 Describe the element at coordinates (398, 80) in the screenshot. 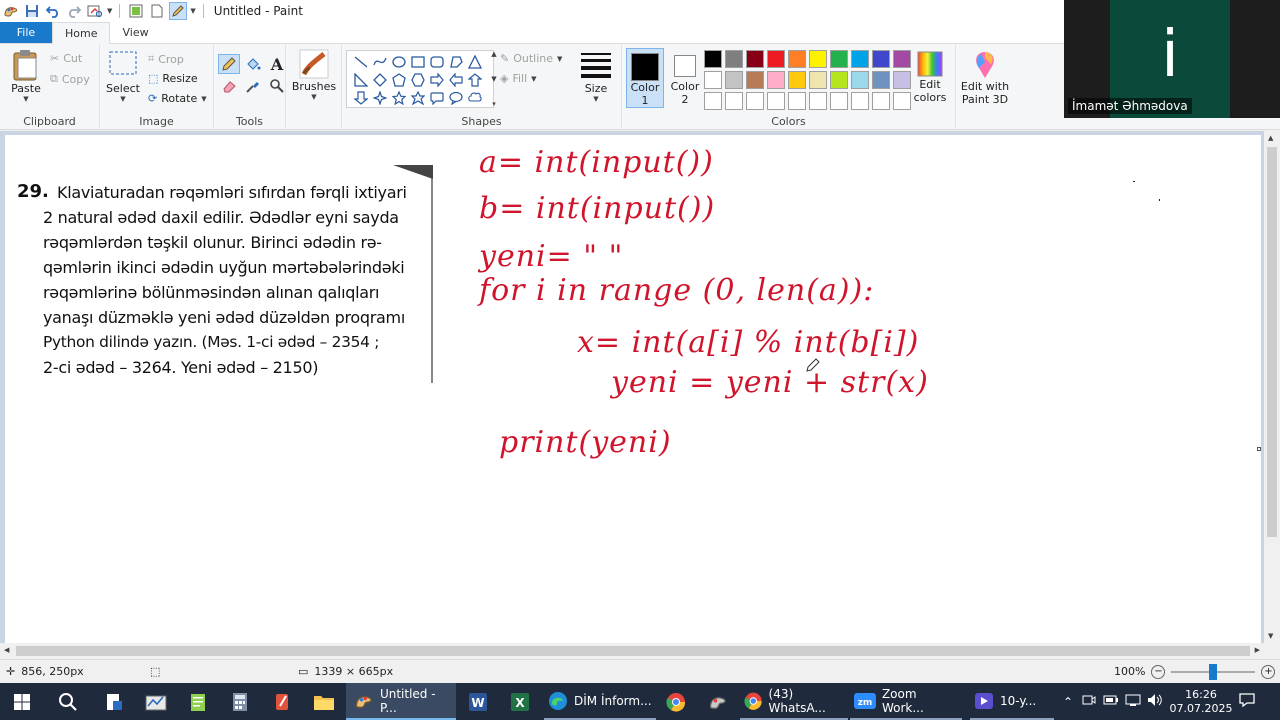

I see `pentagon-shape-icon` at that location.